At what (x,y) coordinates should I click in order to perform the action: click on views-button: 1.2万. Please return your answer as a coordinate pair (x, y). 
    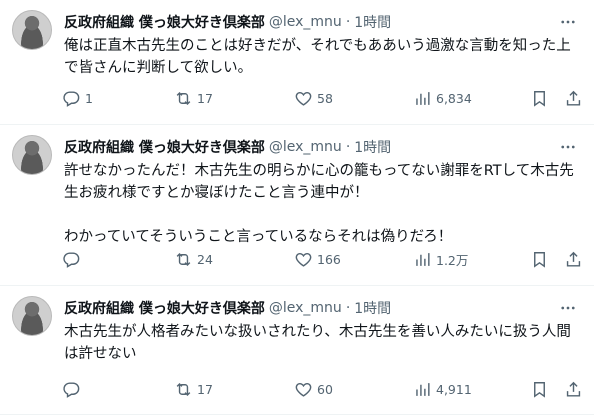
    Looking at the image, I should click on (440, 259).